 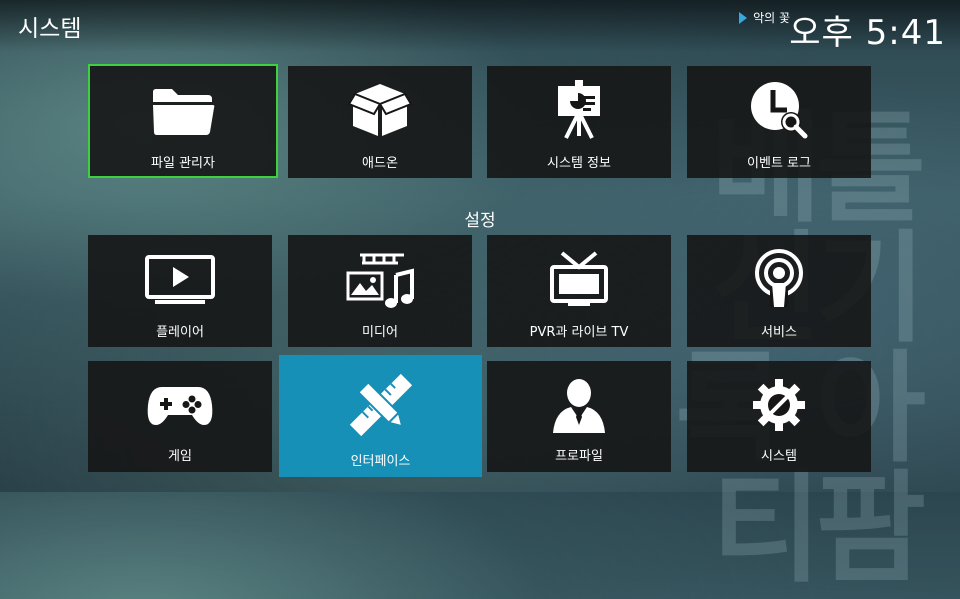 I want to click on tile-interface: 인터페이스, so click(x=380, y=416).